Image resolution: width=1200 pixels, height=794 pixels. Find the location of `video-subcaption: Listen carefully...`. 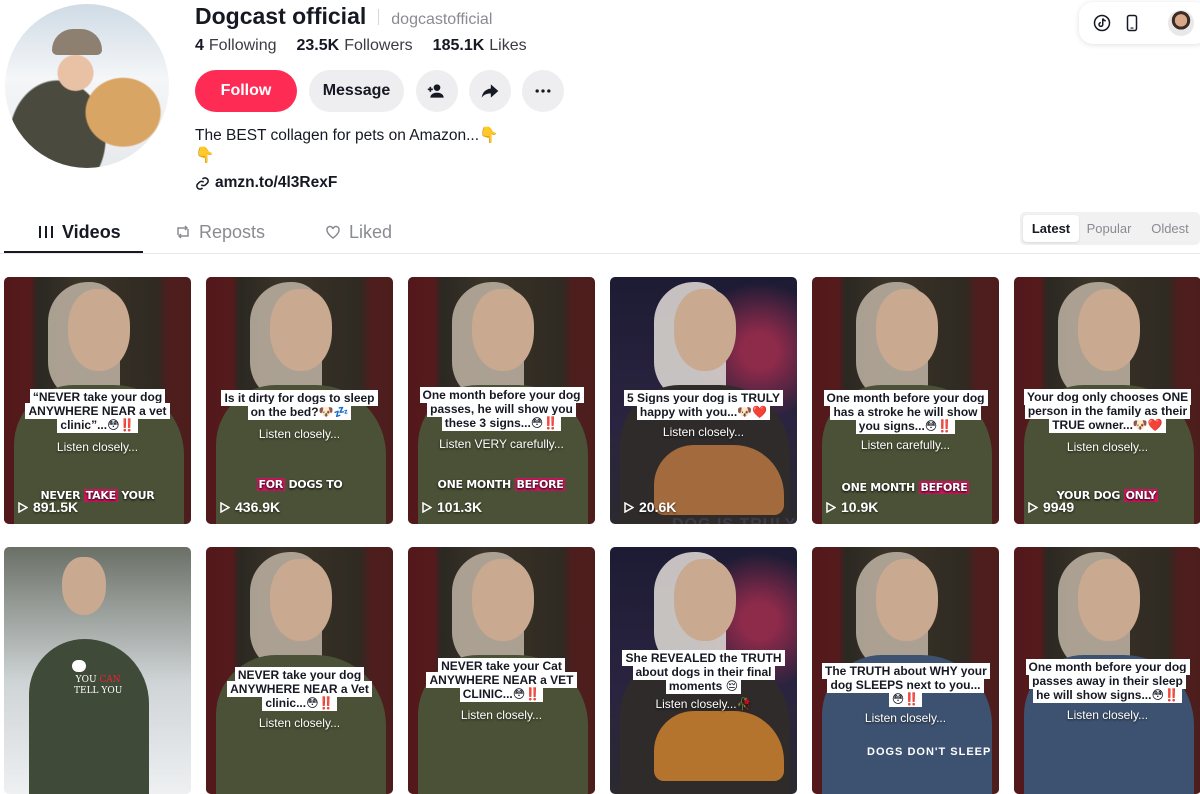

video-subcaption: Listen carefully... is located at coordinates (905, 445).